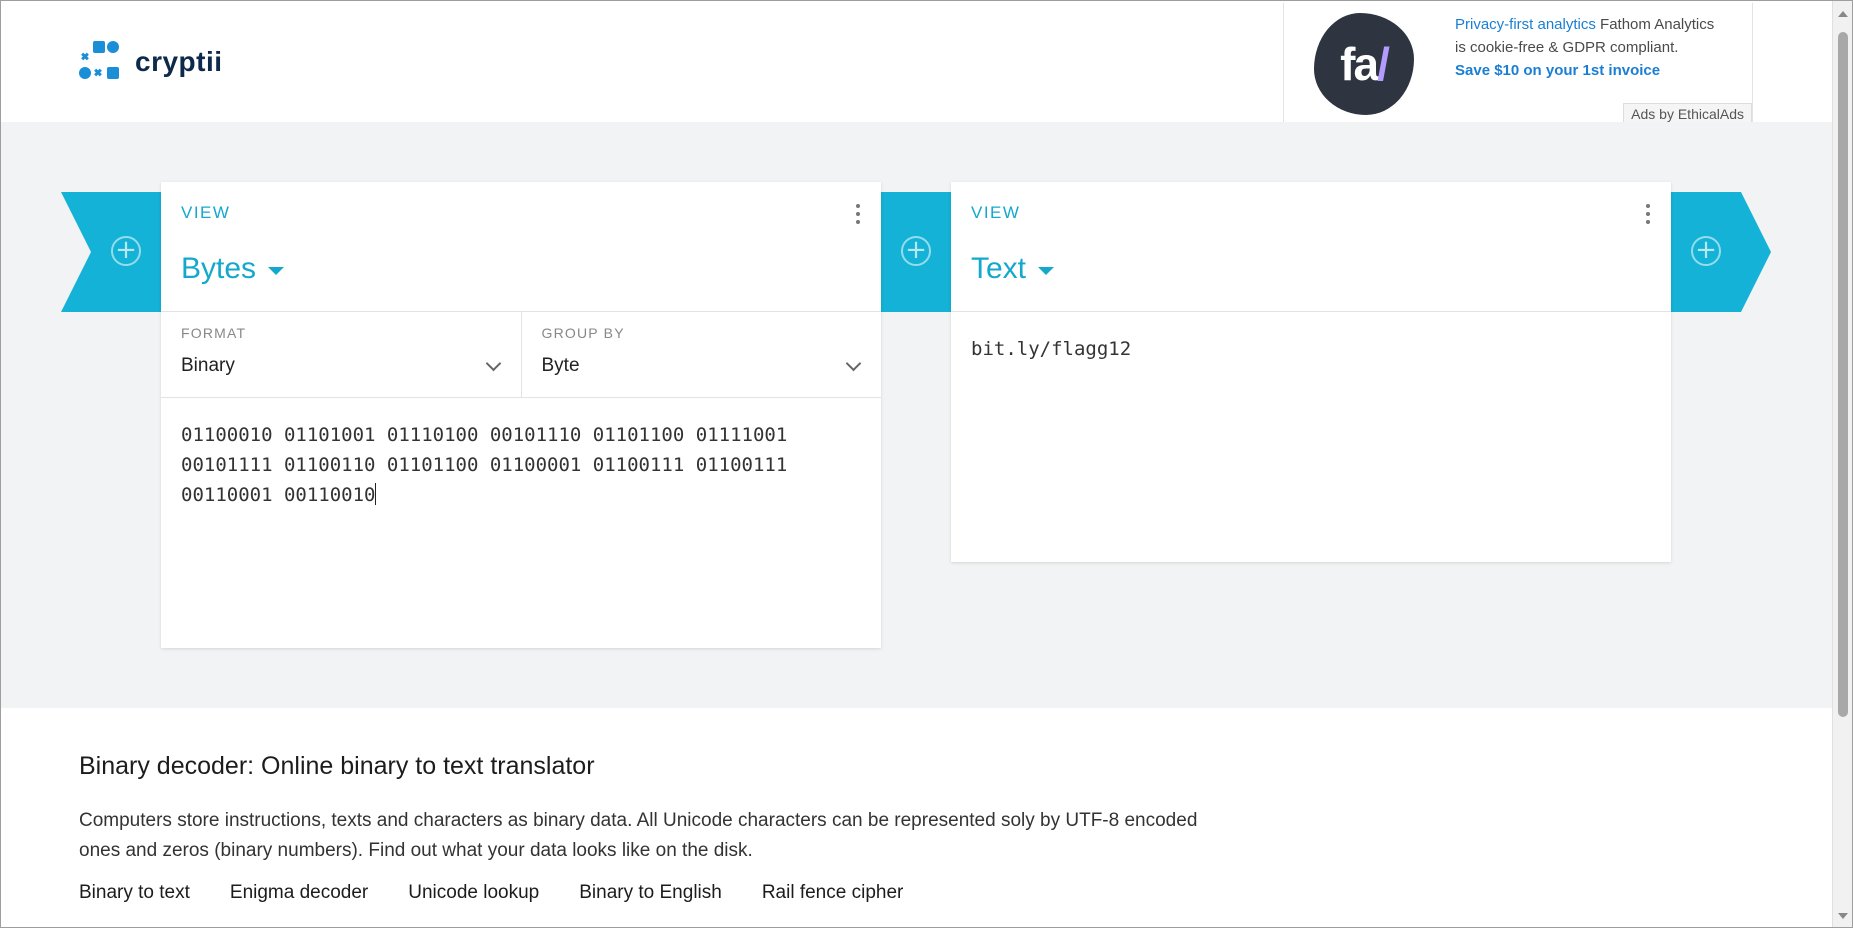 This screenshot has width=1853, height=928. What do you see at coordinates (214, 333) in the screenshot?
I see `format-label: FORMAT` at bounding box center [214, 333].